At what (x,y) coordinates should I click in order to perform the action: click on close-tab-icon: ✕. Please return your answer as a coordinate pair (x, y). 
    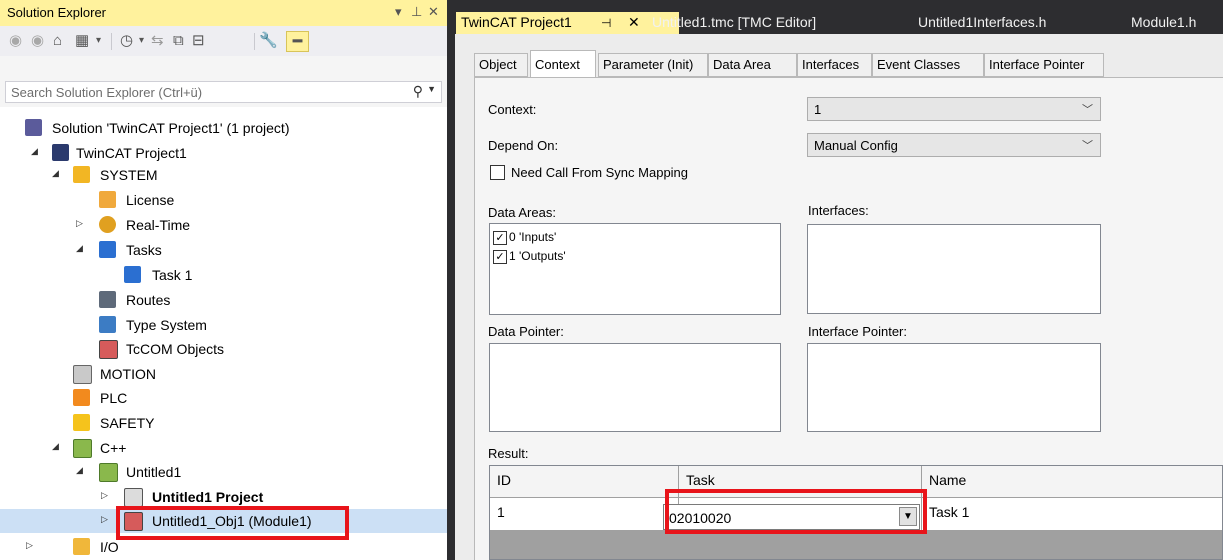
    Looking at the image, I should click on (634, 22).